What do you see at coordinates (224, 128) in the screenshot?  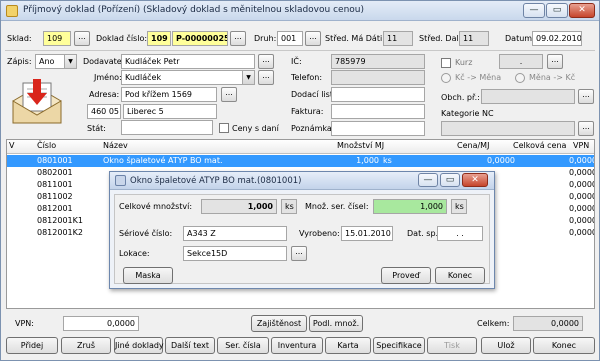 I see `ceny-s-dani-checkbox` at bounding box center [224, 128].